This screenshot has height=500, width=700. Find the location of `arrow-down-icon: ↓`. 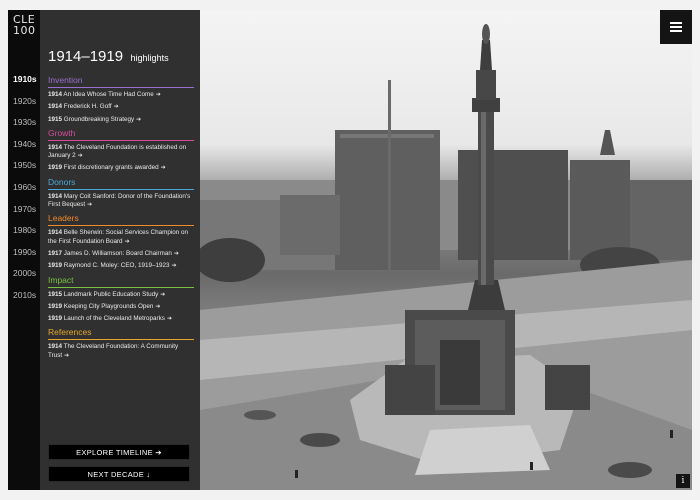

arrow-down-icon: ↓ is located at coordinates (148, 474).